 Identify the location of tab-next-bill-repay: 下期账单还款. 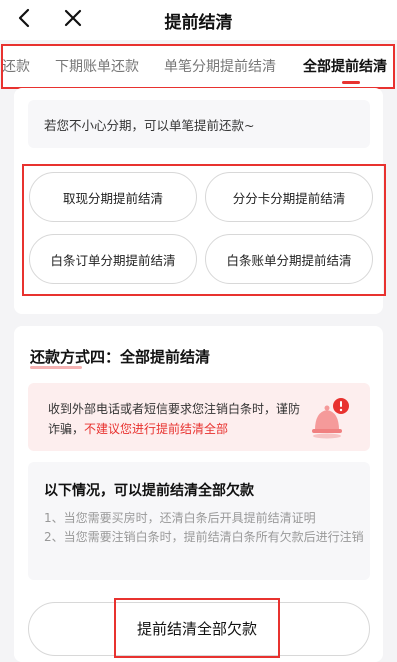
(97, 66).